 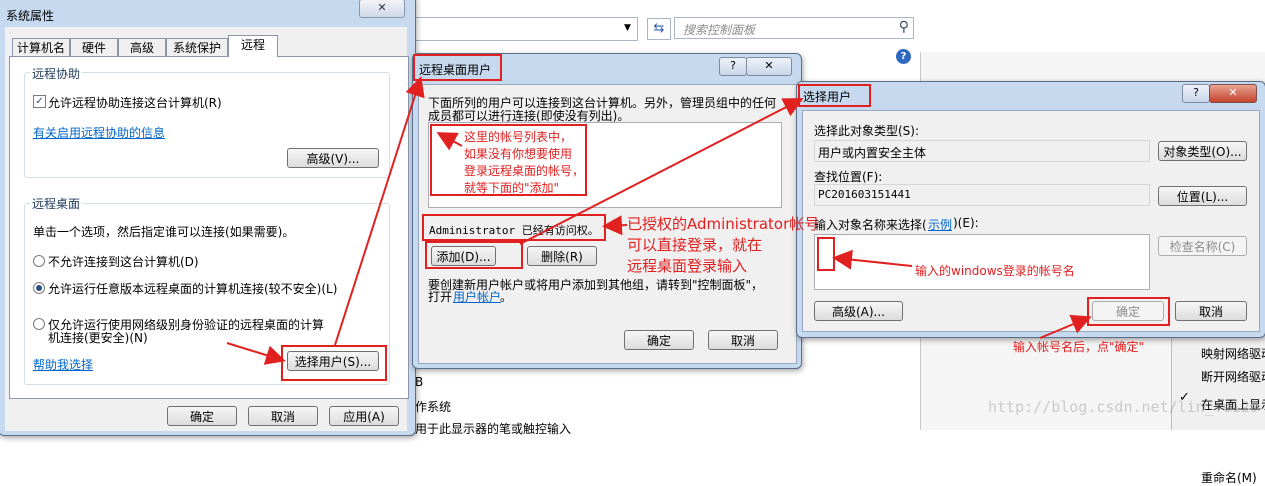 What do you see at coordinates (1128, 311) in the screenshot?
I see `ok-button-highlight` at bounding box center [1128, 311].